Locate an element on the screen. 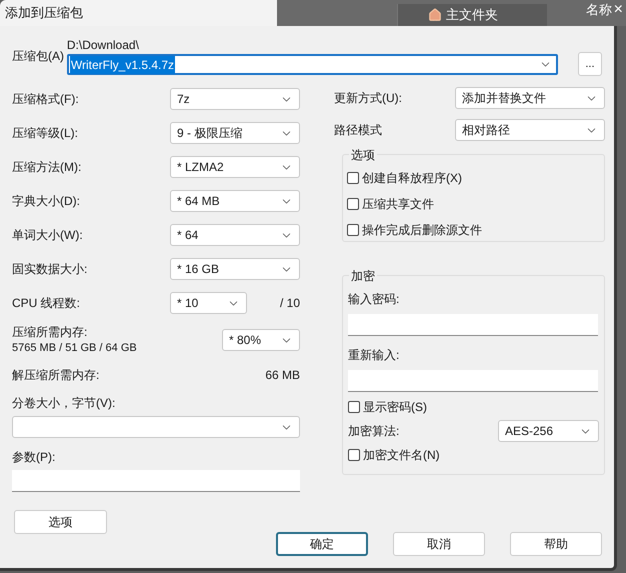 The width and height of the screenshot is (626, 573). dialog-button: 确定 is located at coordinates (322, 544).